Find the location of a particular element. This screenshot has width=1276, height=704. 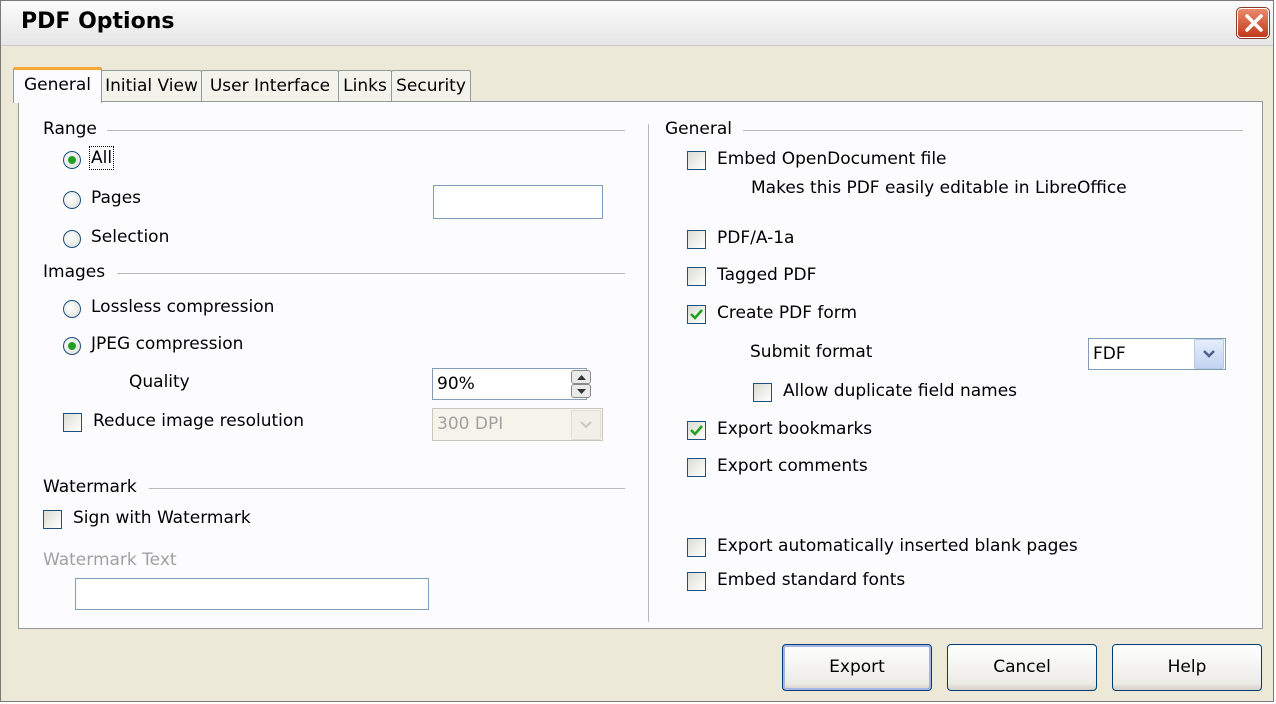

tab-security: Security is located at coordinates (431, 86).